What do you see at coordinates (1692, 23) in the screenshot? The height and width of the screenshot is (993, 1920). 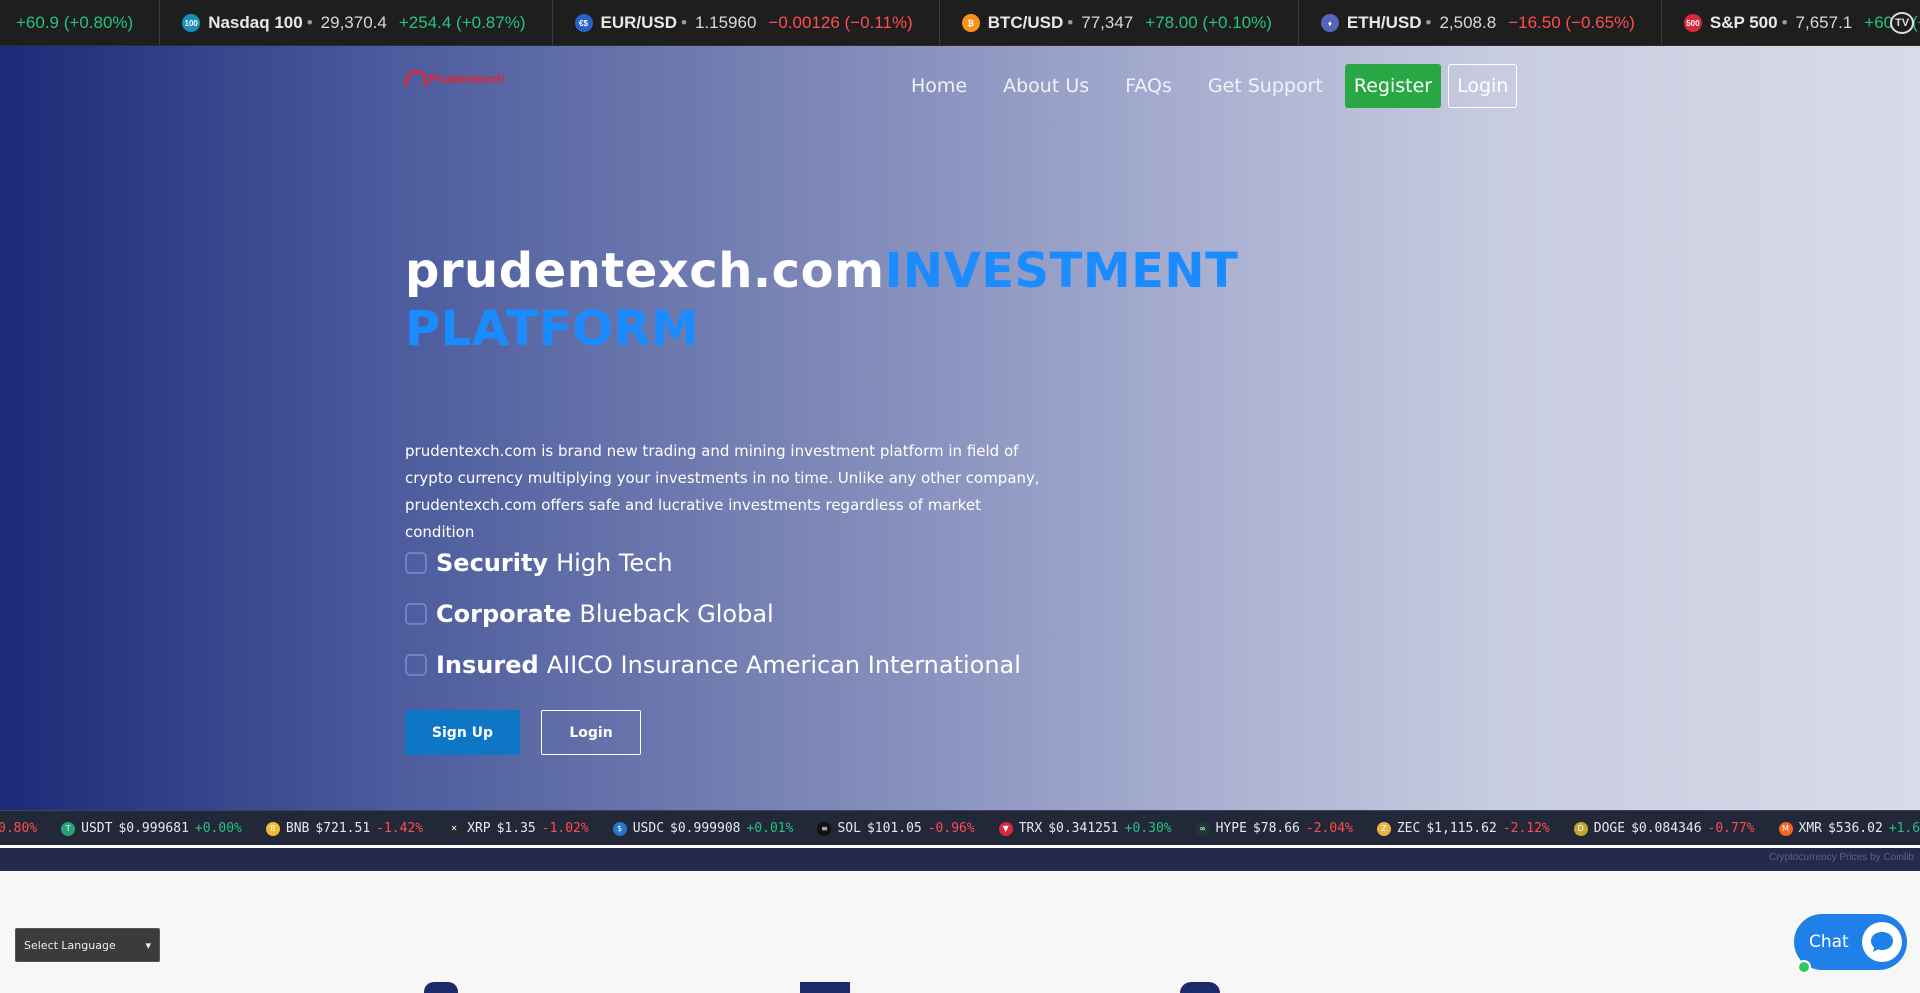 I see `asset-icon: 500` at bounding box center [1692, 23].